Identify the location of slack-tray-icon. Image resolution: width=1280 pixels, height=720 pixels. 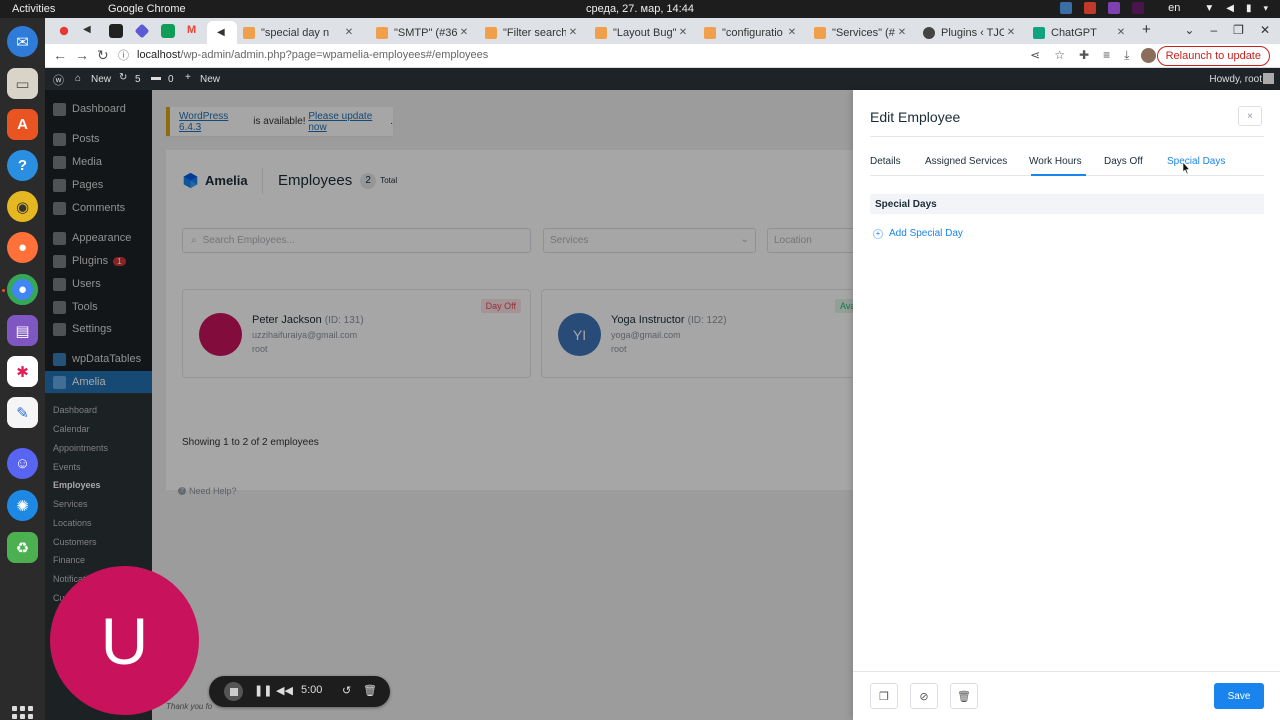
(1138, 8).